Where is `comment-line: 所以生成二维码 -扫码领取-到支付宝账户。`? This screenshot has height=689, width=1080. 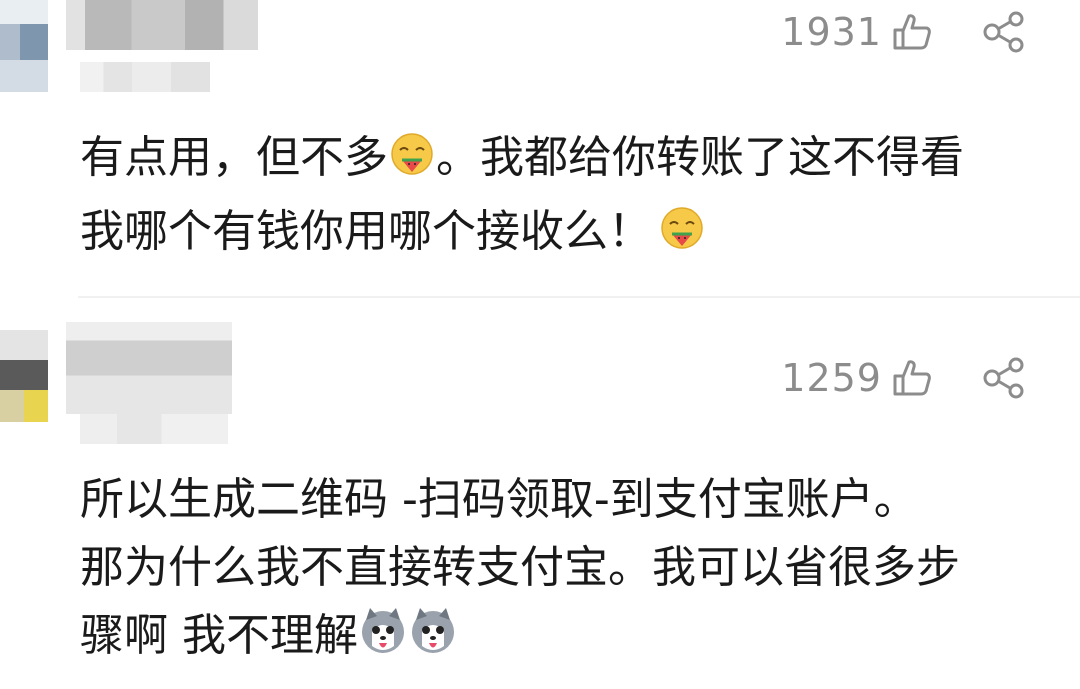 comment-line: 所以生成二维码 -扫码领取-到支付宝账户。 is located at coordinates (499, 499).